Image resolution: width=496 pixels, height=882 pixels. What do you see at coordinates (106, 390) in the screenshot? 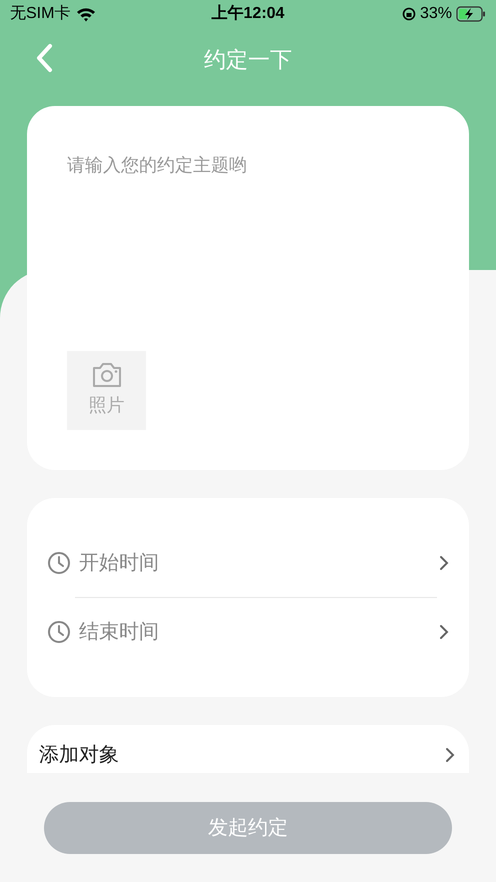
I see `photo-button: 照片` at bounding box center [106, 390].